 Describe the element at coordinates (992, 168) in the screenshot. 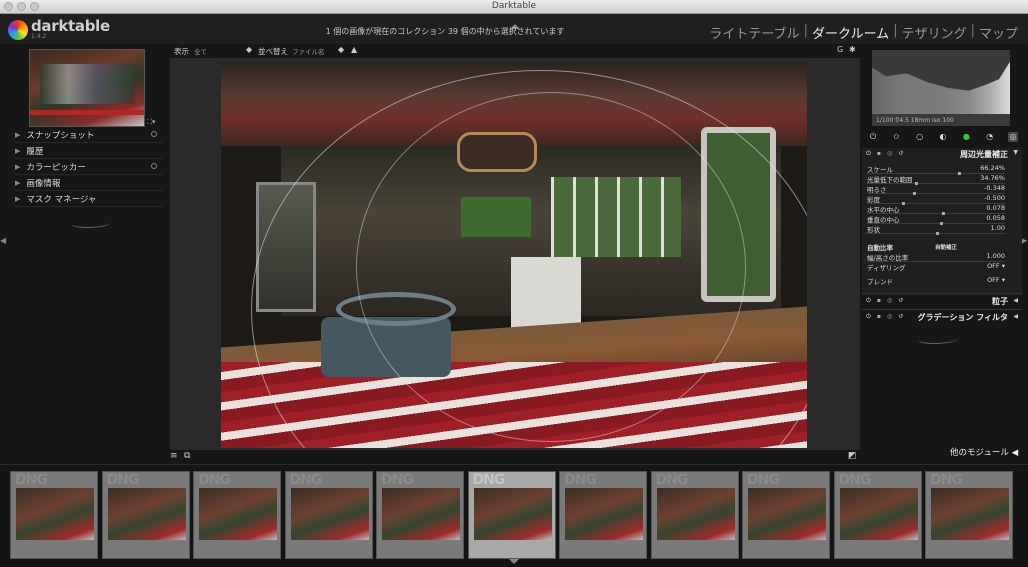

I see `param-value: 66.24%` at that location.